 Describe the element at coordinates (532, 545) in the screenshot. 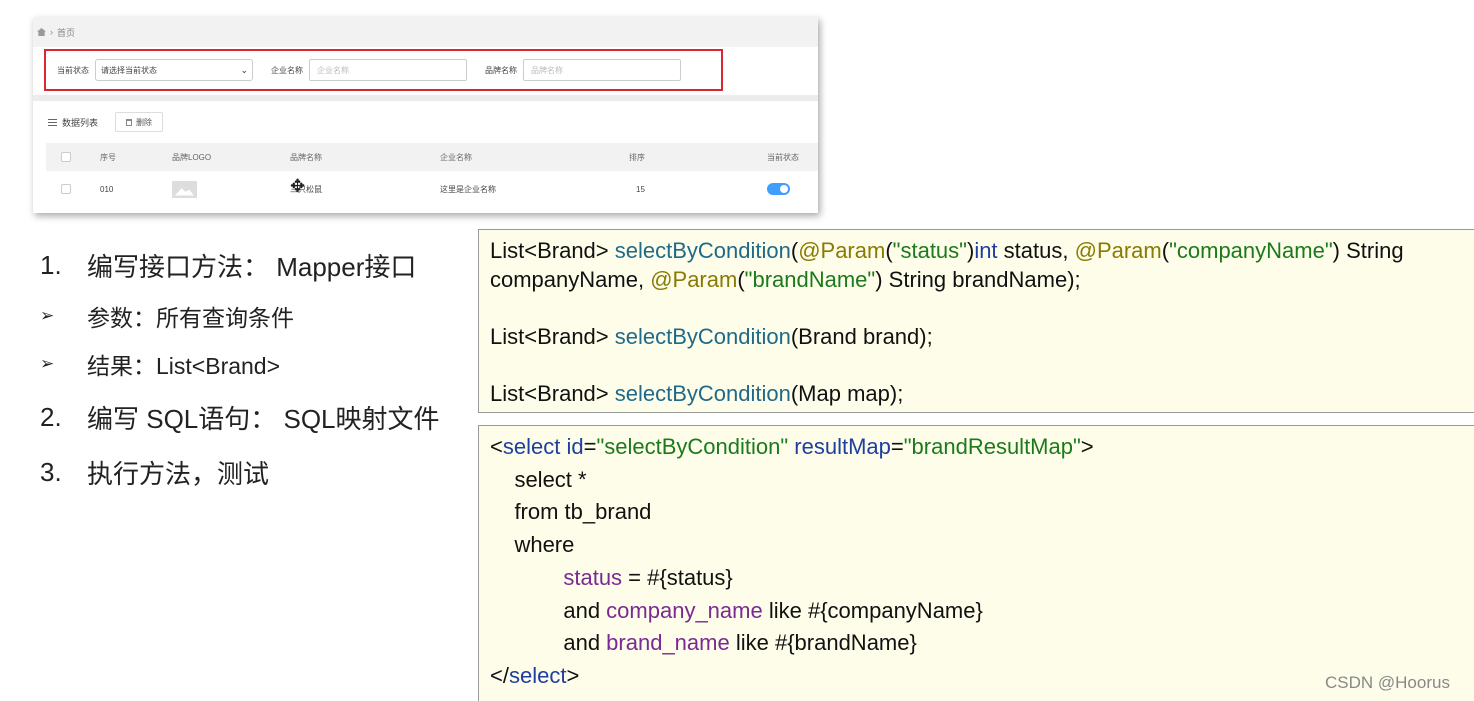

I see `code-line: where` at that location.